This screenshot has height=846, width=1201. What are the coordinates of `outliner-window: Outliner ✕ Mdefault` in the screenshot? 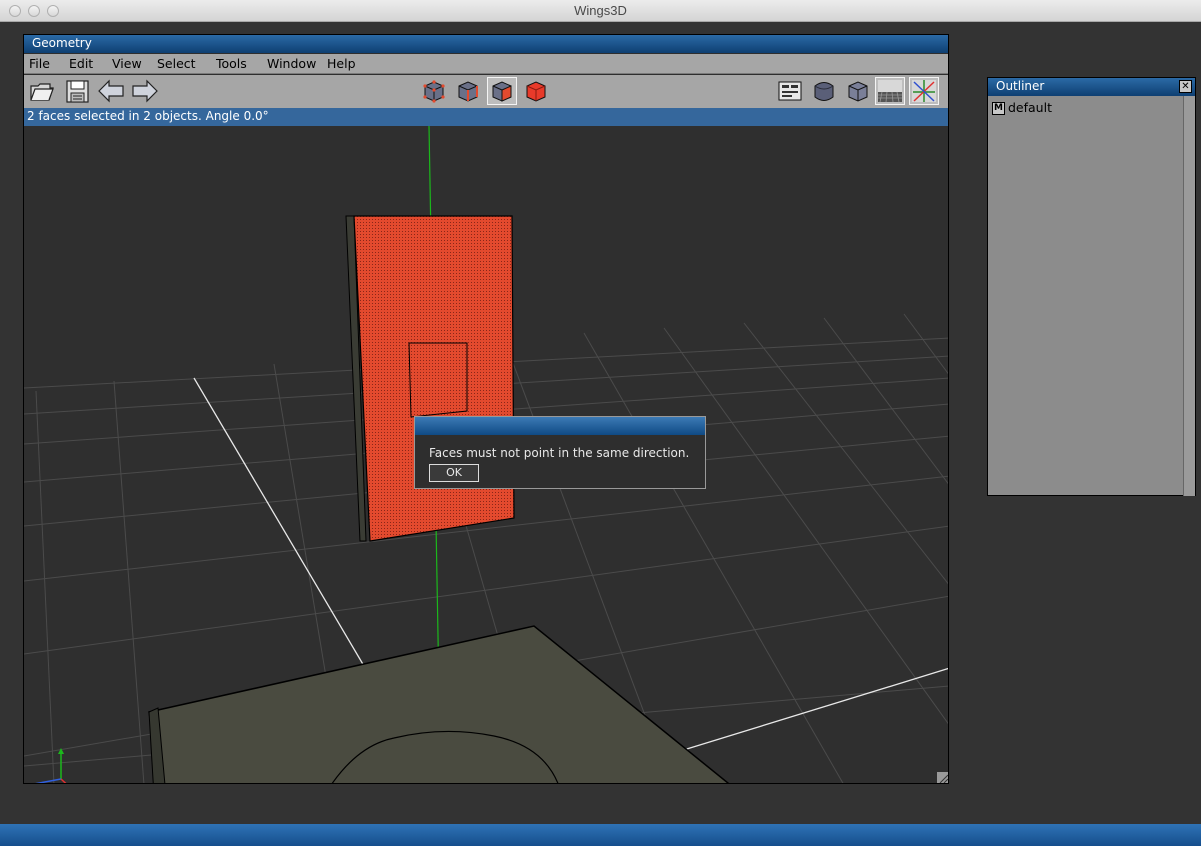 It's located at (1091, 286).